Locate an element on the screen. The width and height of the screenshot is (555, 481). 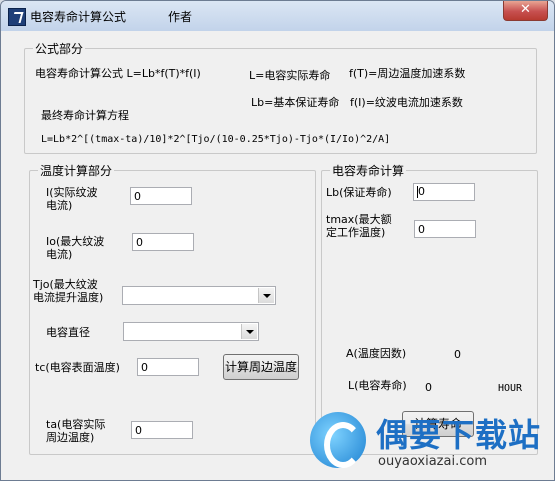
watermark-url: ouyaoxiazai.com is located at coordinates (432, 461).